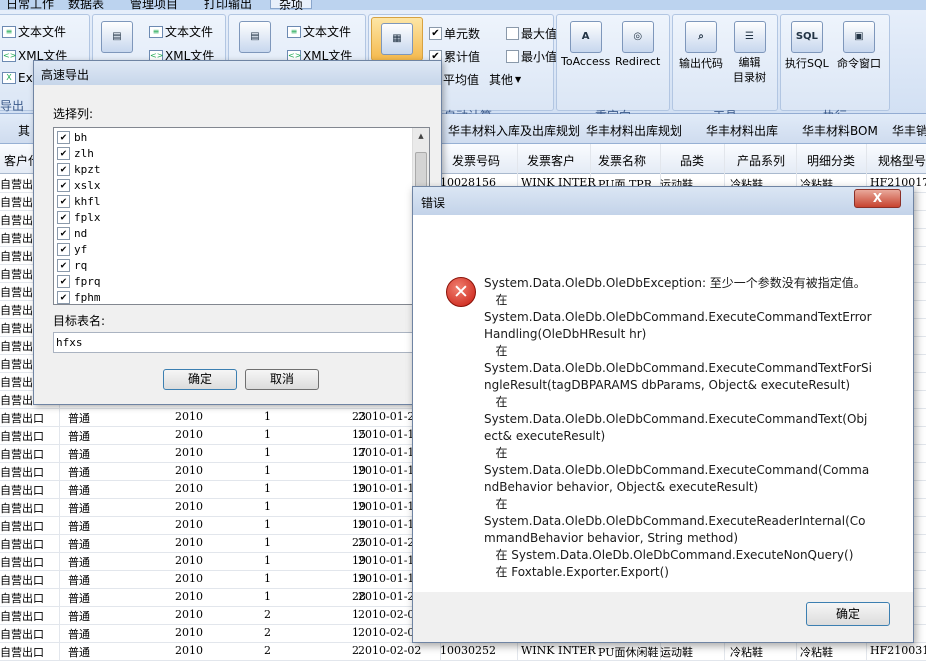 This screenshot has height=661, width=926. What do you see at coordinates (79, 281) in the screenshot?
I see `column-checkbox-item: ✔ fprq` at bounding box center [79, 281].